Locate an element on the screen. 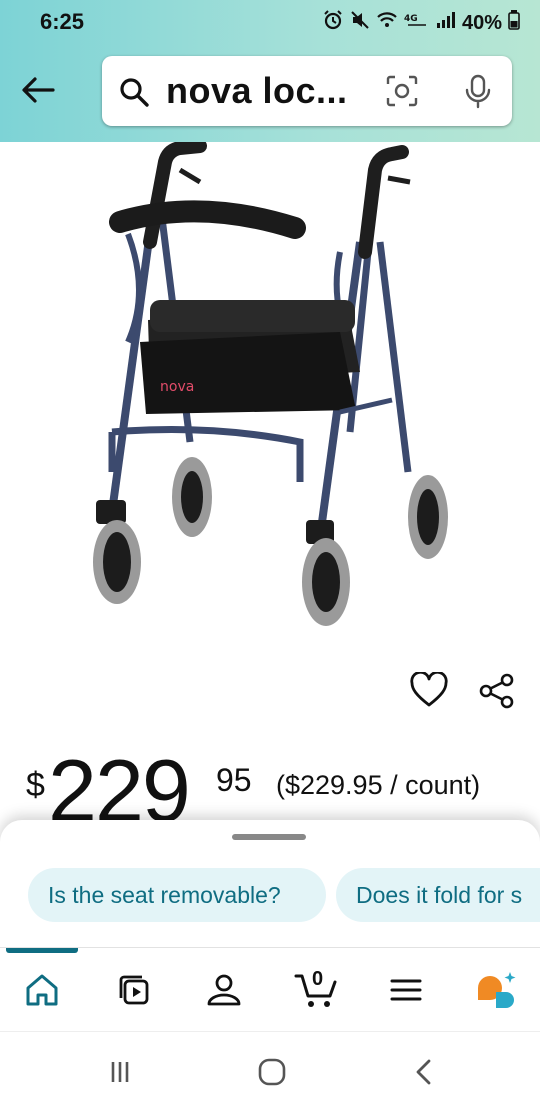  account-icon is located at coordinates (224, 990).